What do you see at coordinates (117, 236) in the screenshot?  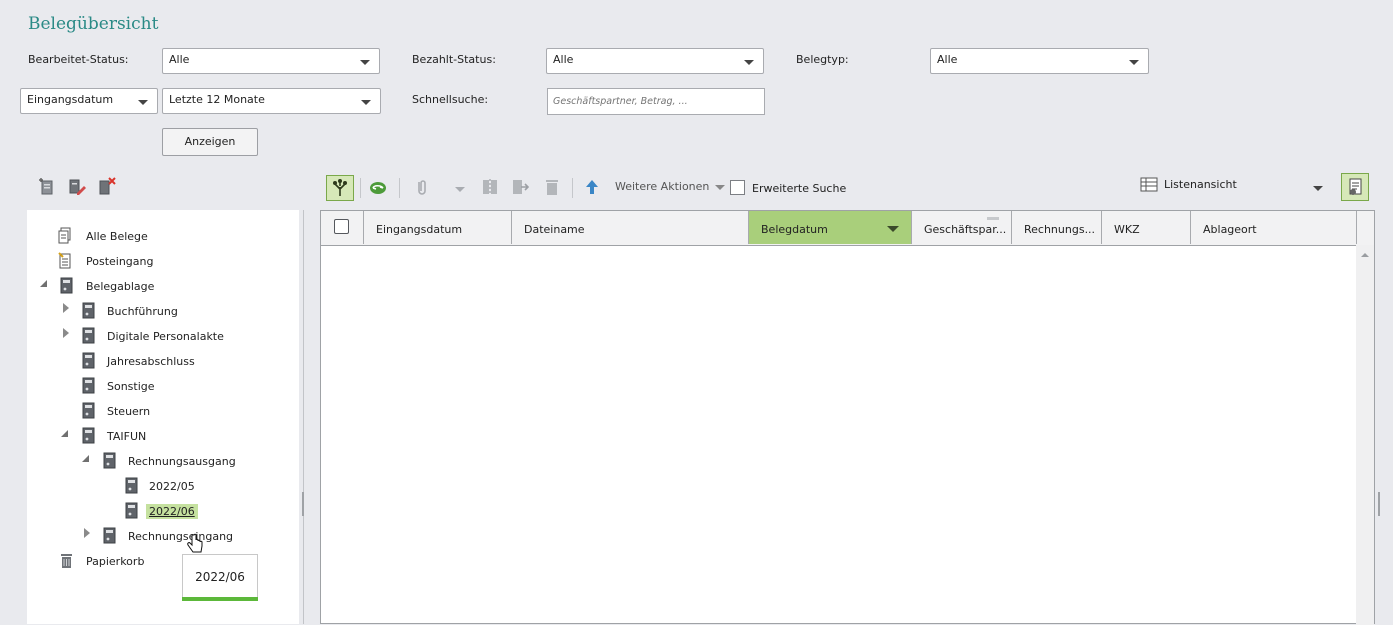 I see `tree-item-label: Alle Belege` at bounding box center [117, 236].